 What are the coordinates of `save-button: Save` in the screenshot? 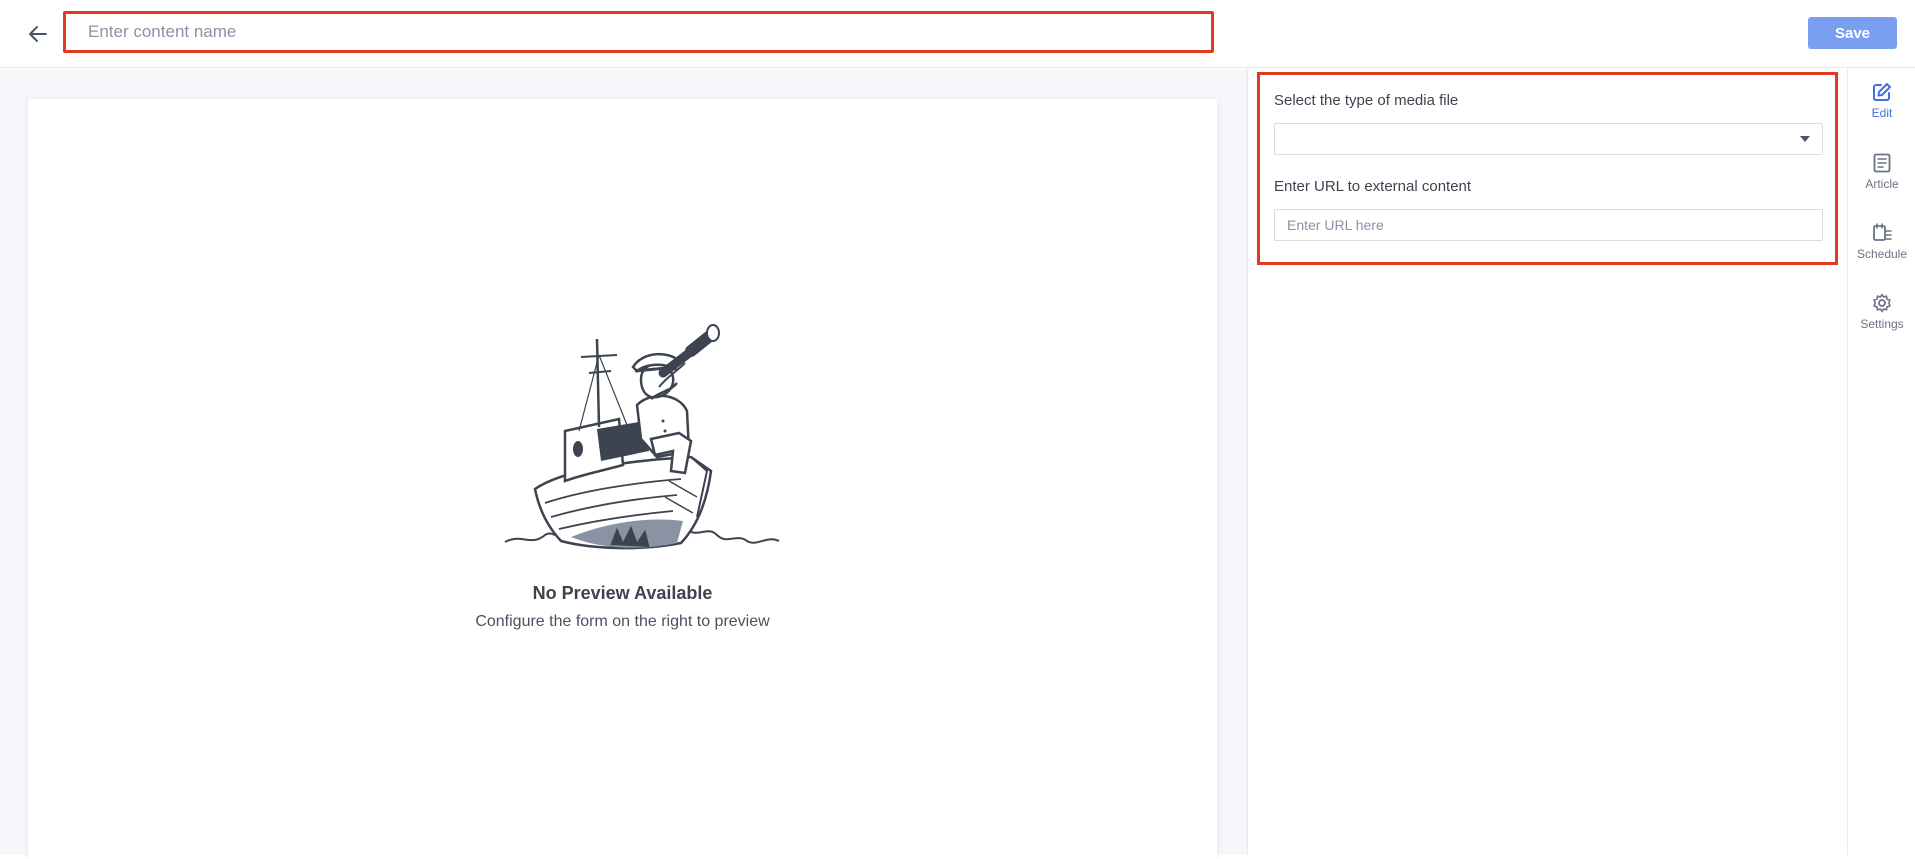 It's located at (1852, 33).